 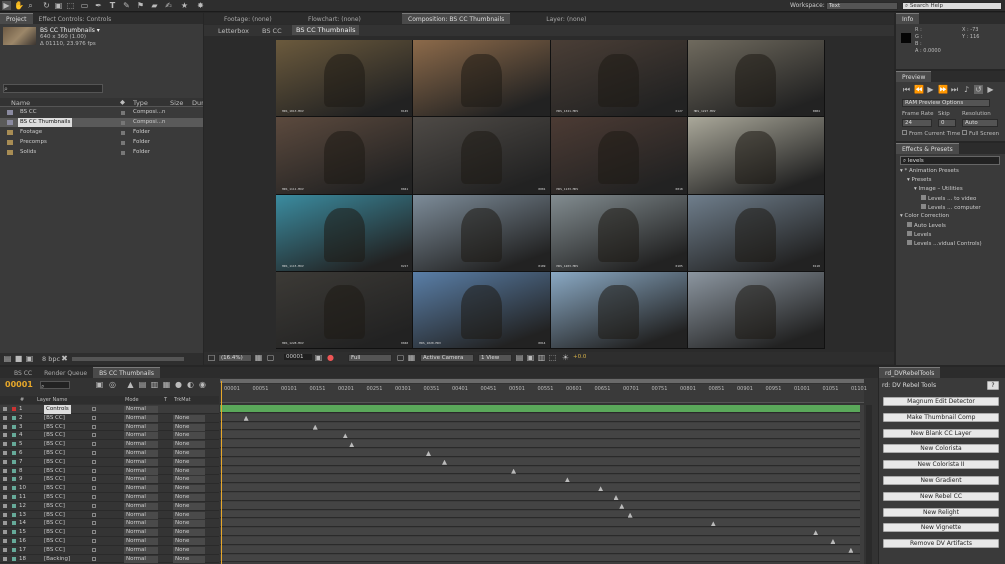 I want to click on new-blank-cc-layer-button: New Blank CC Layer, so click(x=941, y=433).